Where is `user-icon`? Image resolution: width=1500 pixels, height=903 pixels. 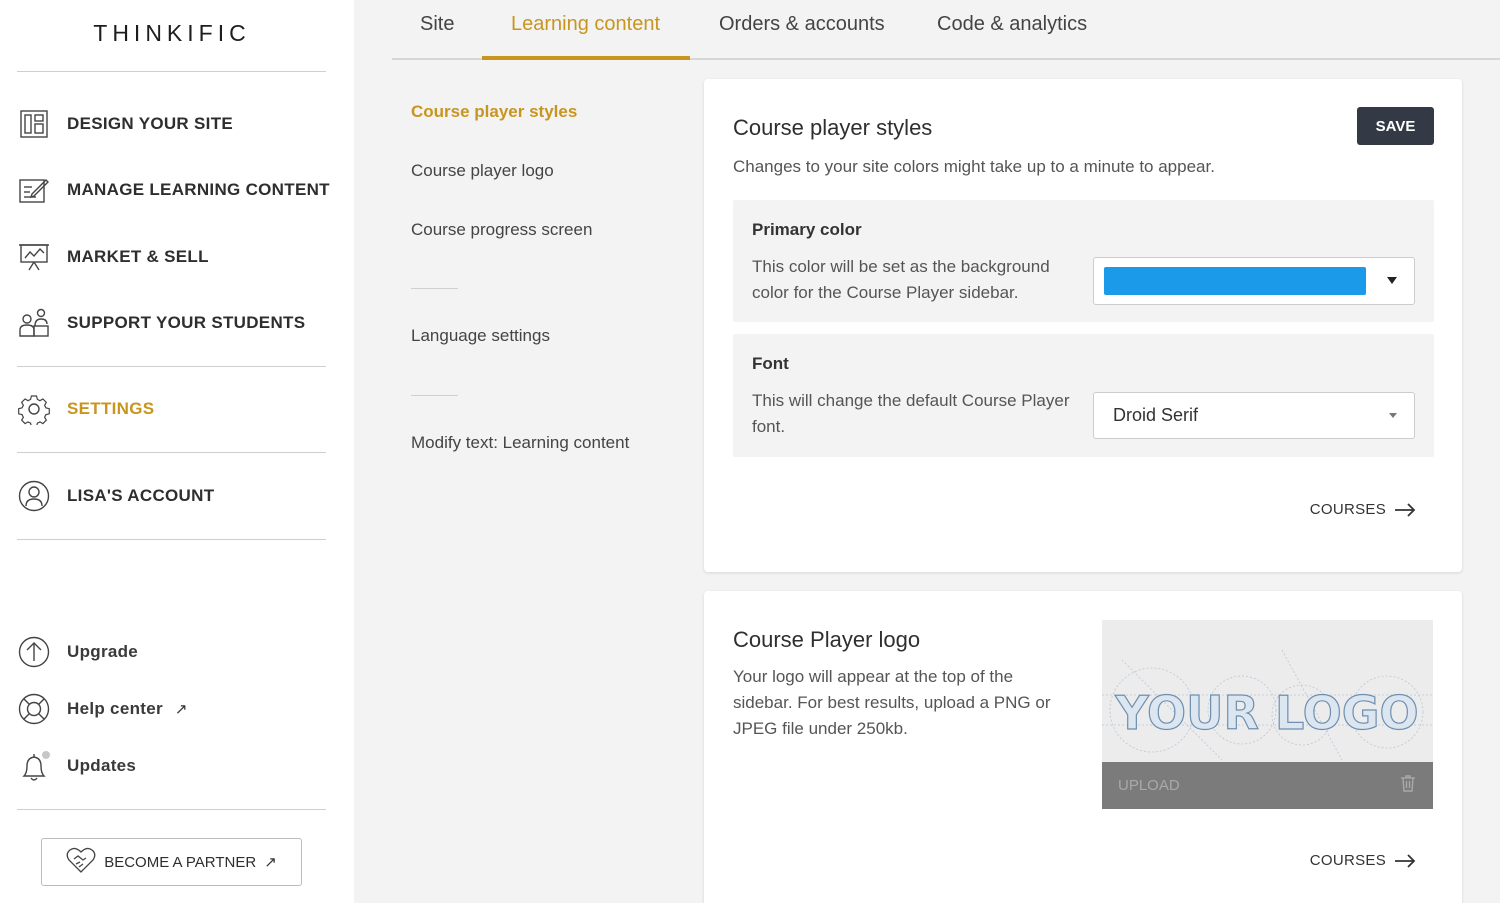
user-icon is located at coordinates (34, 496).